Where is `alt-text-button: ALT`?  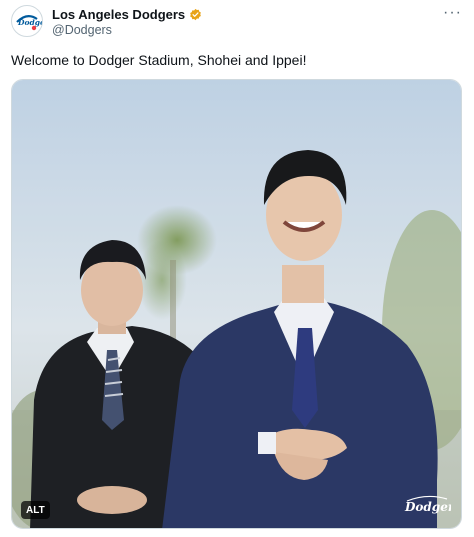 alt-text-button: ALT is located at coordinates (35, 510).